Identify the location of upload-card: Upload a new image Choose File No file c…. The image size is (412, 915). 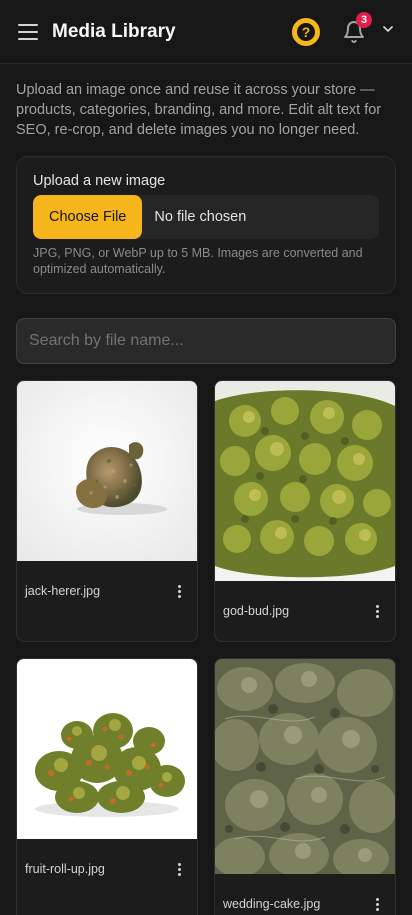
(206, 225).